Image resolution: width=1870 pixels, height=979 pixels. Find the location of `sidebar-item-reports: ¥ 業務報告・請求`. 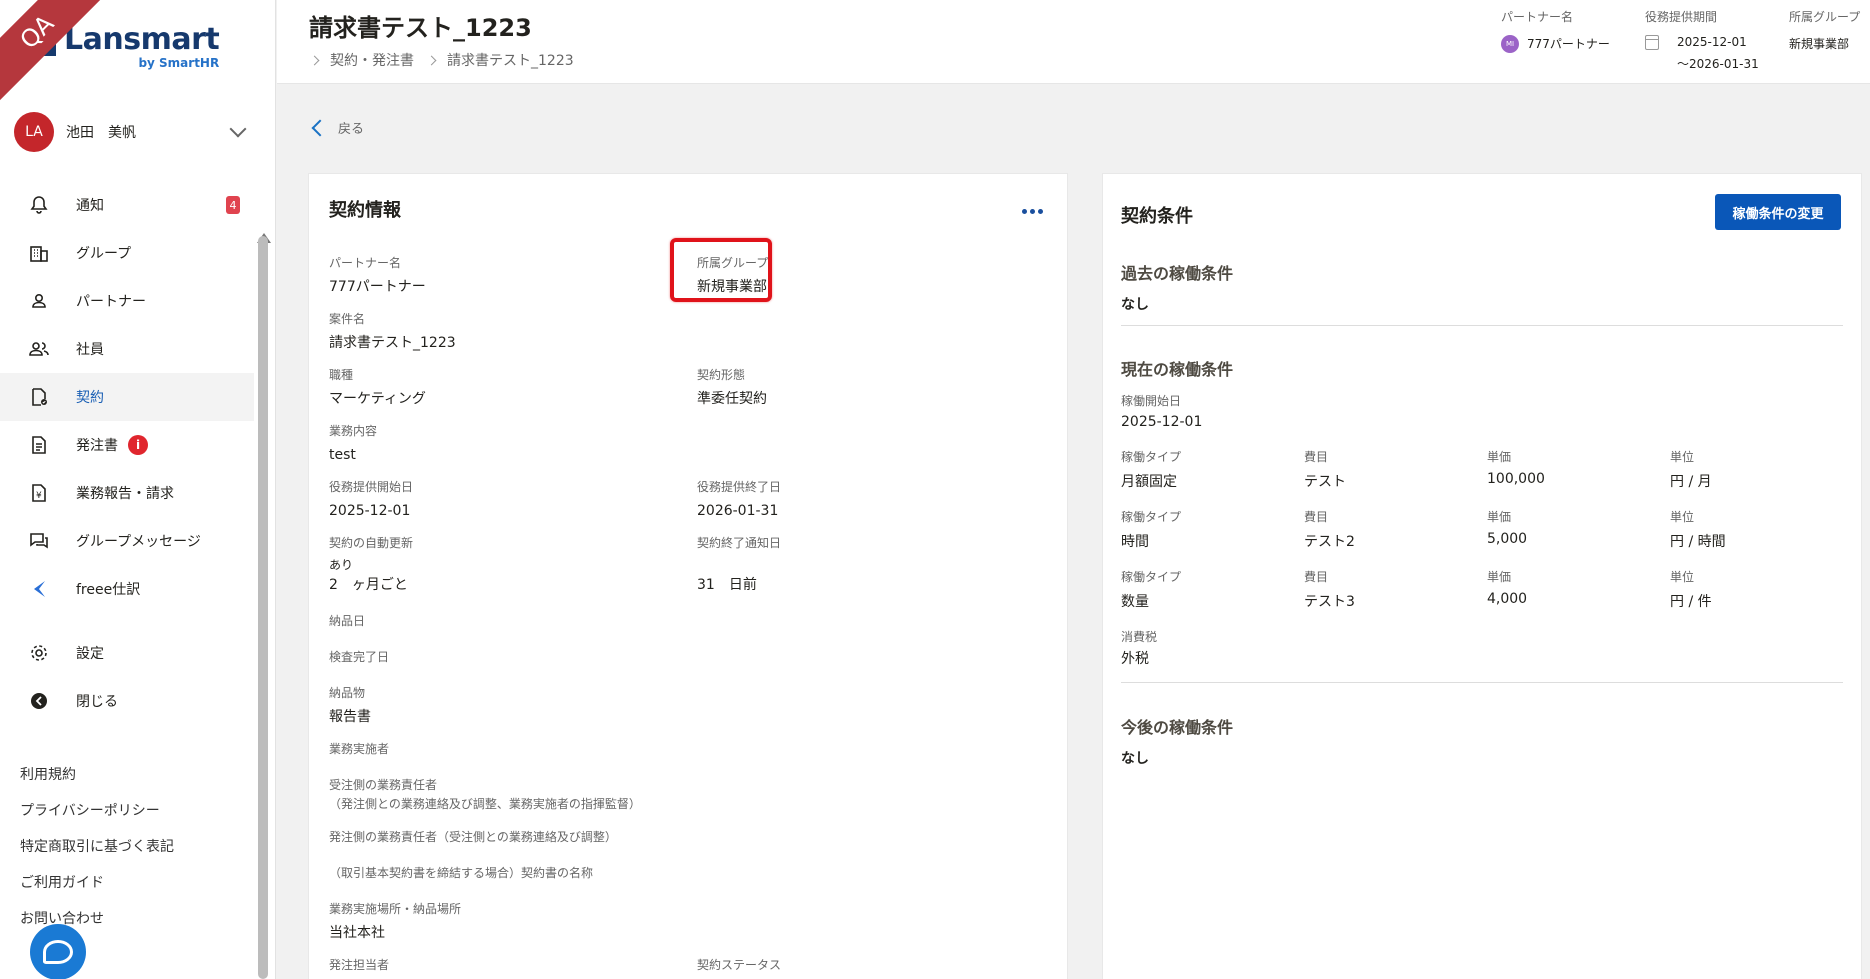

sidebar-item-reports: ¥ 業務報告・請求 is located at coordinates (127, 493).